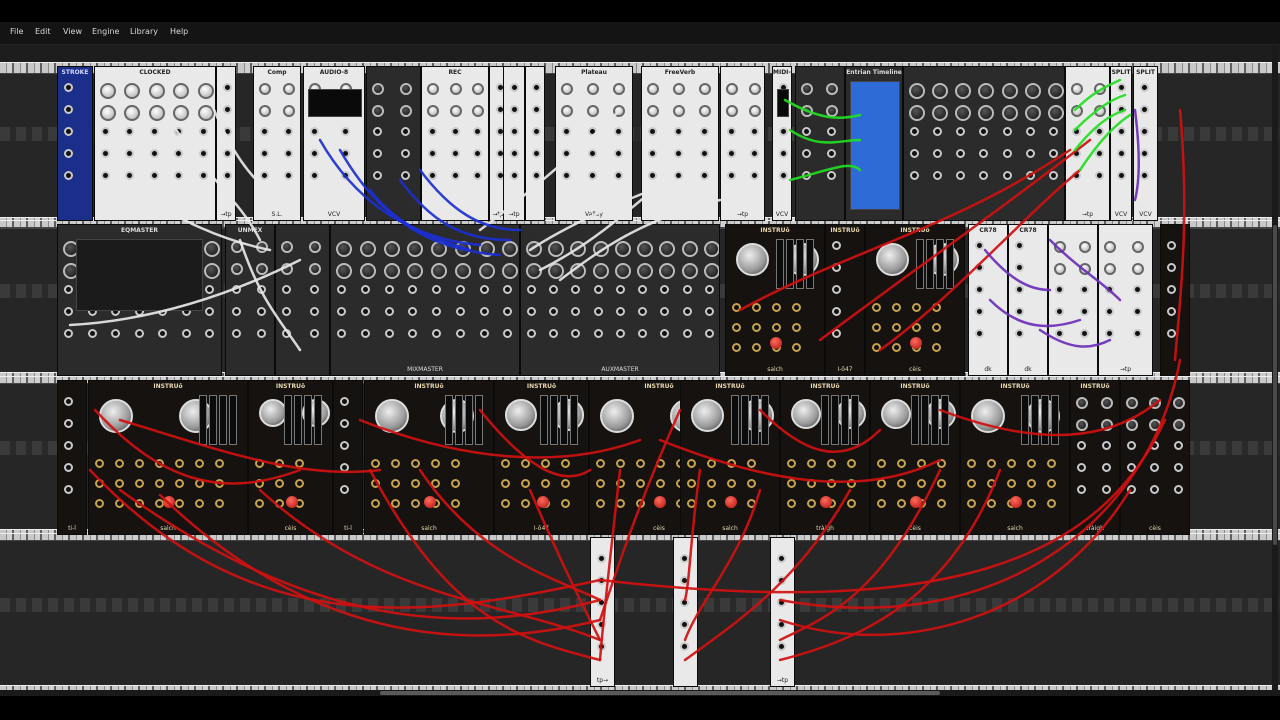 This screenshot has width=1280, height=720. Describe the element at coordinates (139, 300) in the screenshot. I see `module-row2-0: EQMASTER` at that location.